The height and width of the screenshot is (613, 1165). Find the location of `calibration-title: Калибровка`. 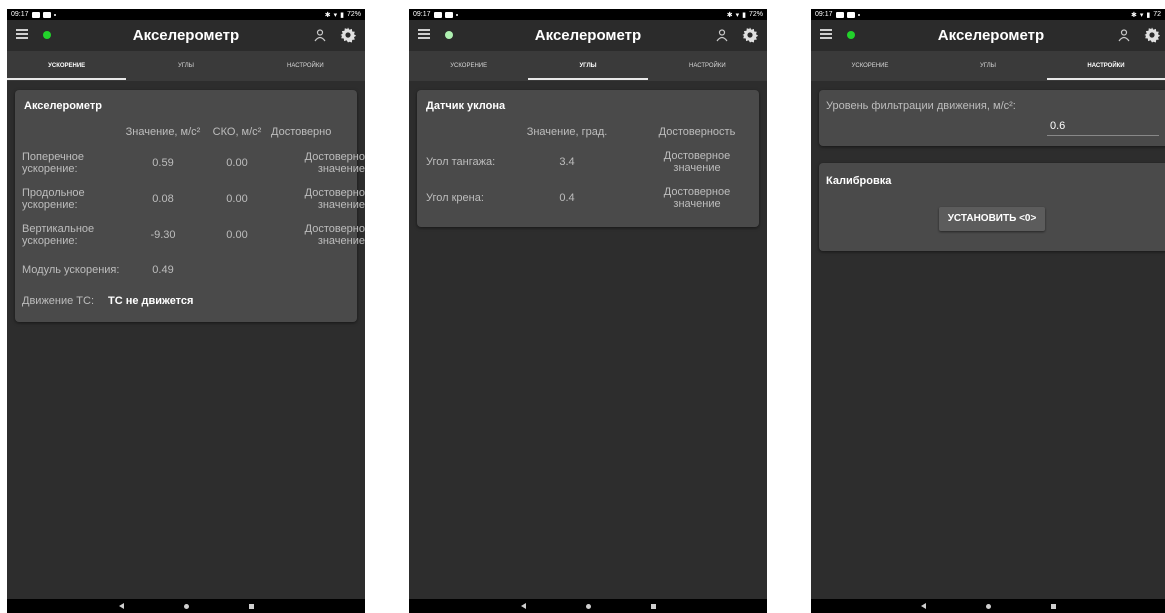

calibration-title: Калибровка is located at coordinates (859, 181).